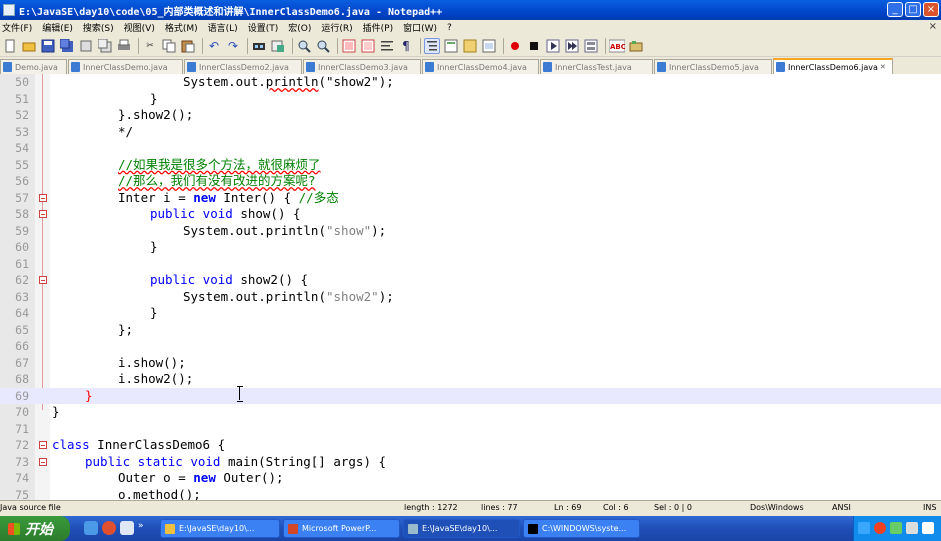 The image size is (941, 541). What do you see at coordinates (74, 131) in the screenshot?
I see `code-line: 53 */` at bounding box center [74, 131].